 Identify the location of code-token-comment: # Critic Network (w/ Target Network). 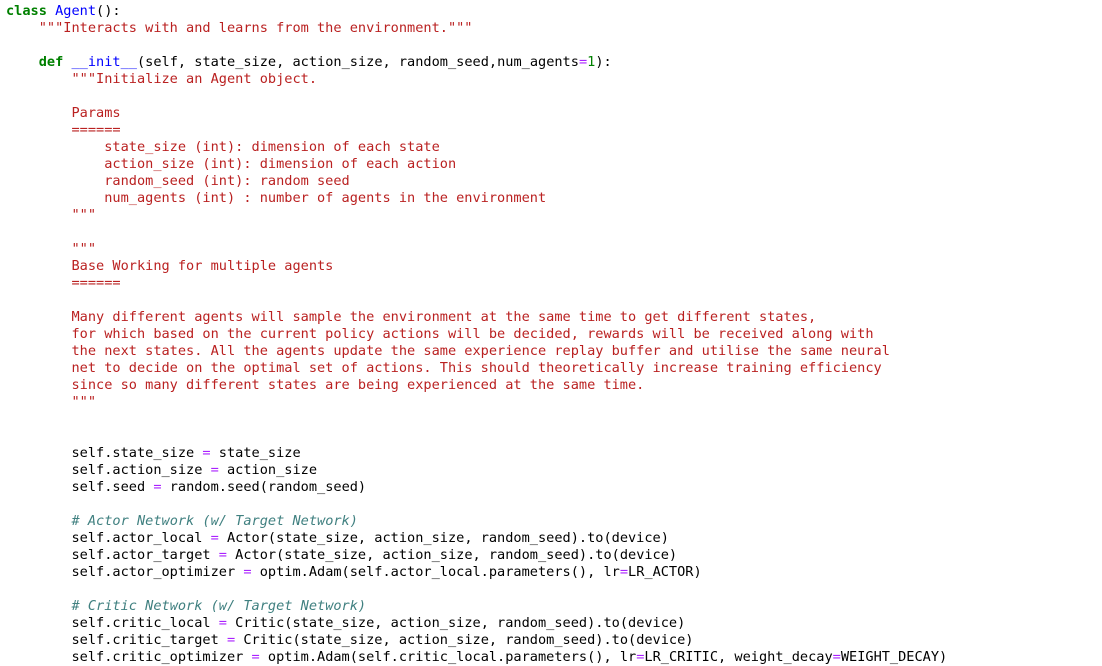
(219, 606).